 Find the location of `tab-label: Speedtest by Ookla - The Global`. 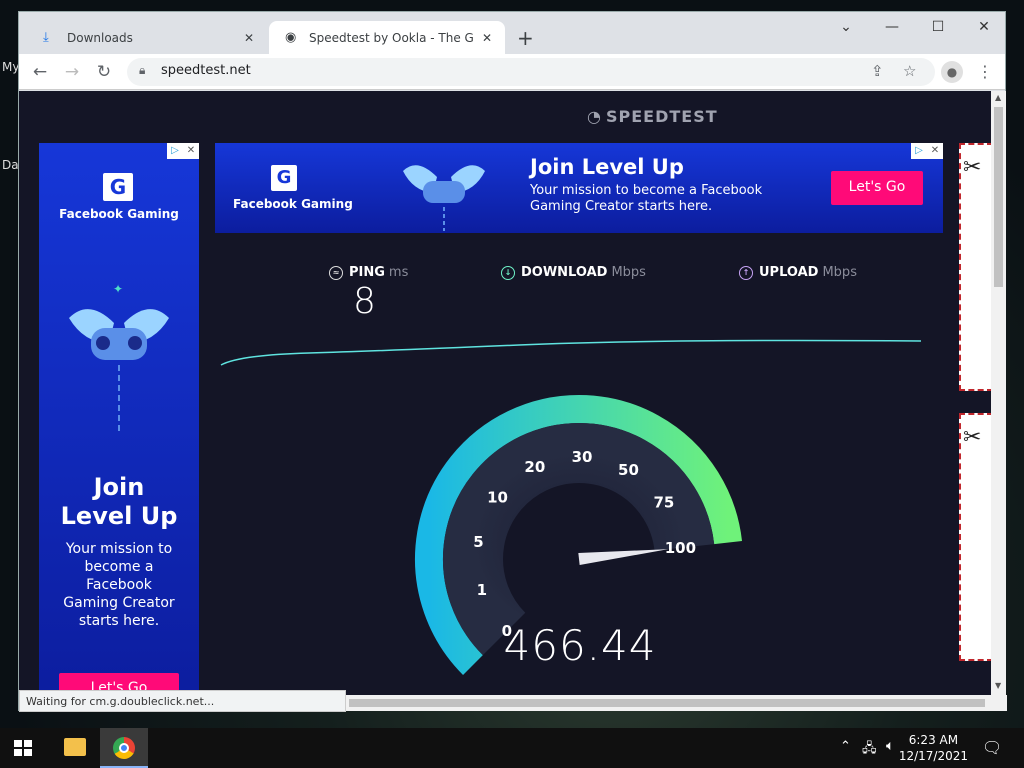

tab-label: Speedtest by Ookla - The Global is located at coordinates (392, 37).